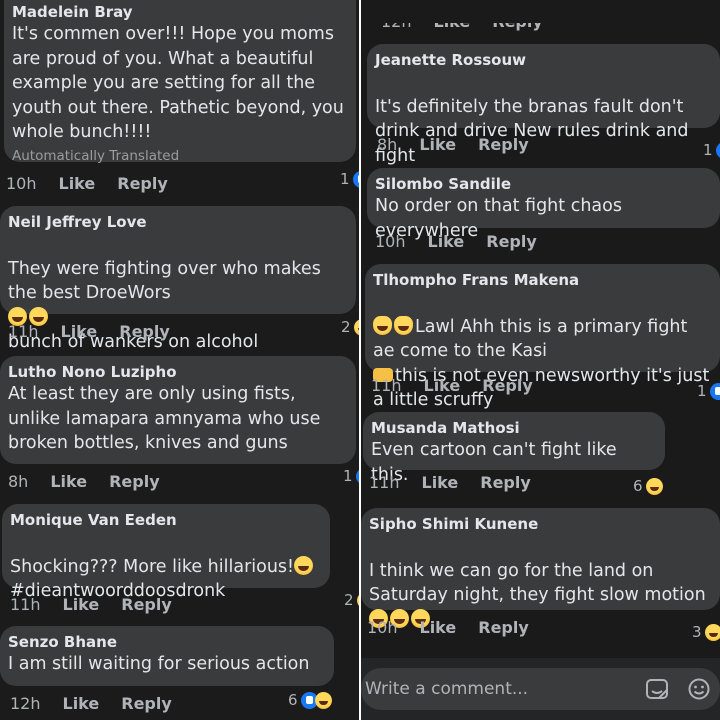  I want to click on comment-text: Shocking??? More like hillarious!, so click(165, 554).